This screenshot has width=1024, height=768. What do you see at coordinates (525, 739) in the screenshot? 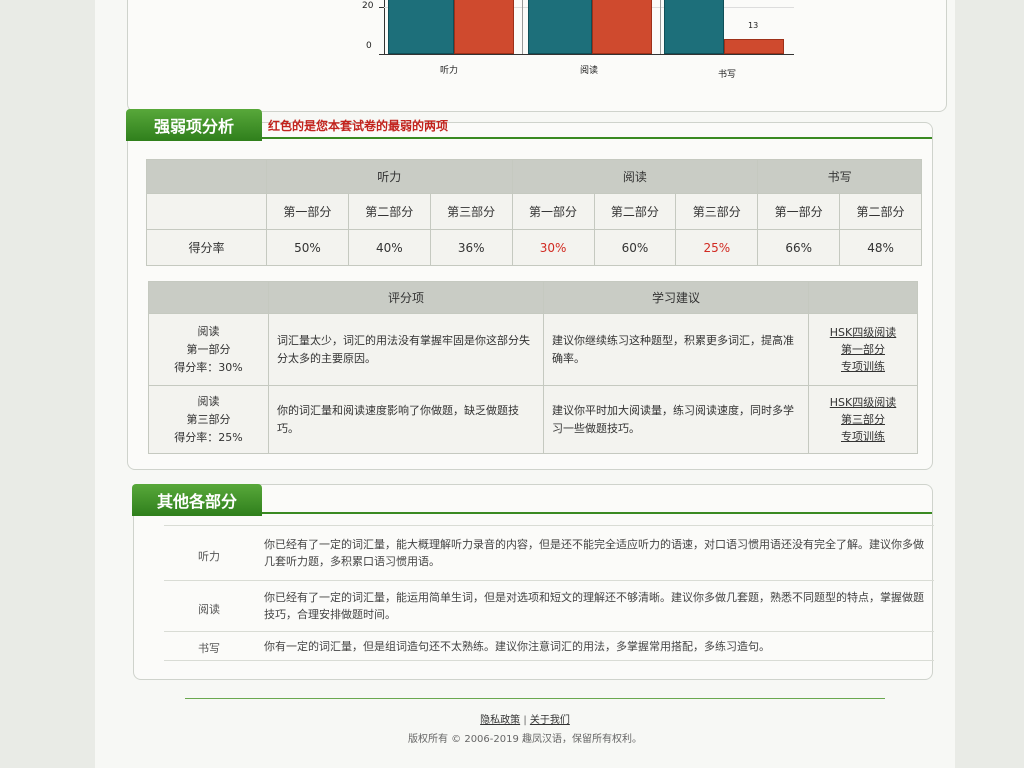
I see `copyright: 版权所有 © 2006-2019 趣凤汉语，保留所有权利。` at bounding box center [525, 739].